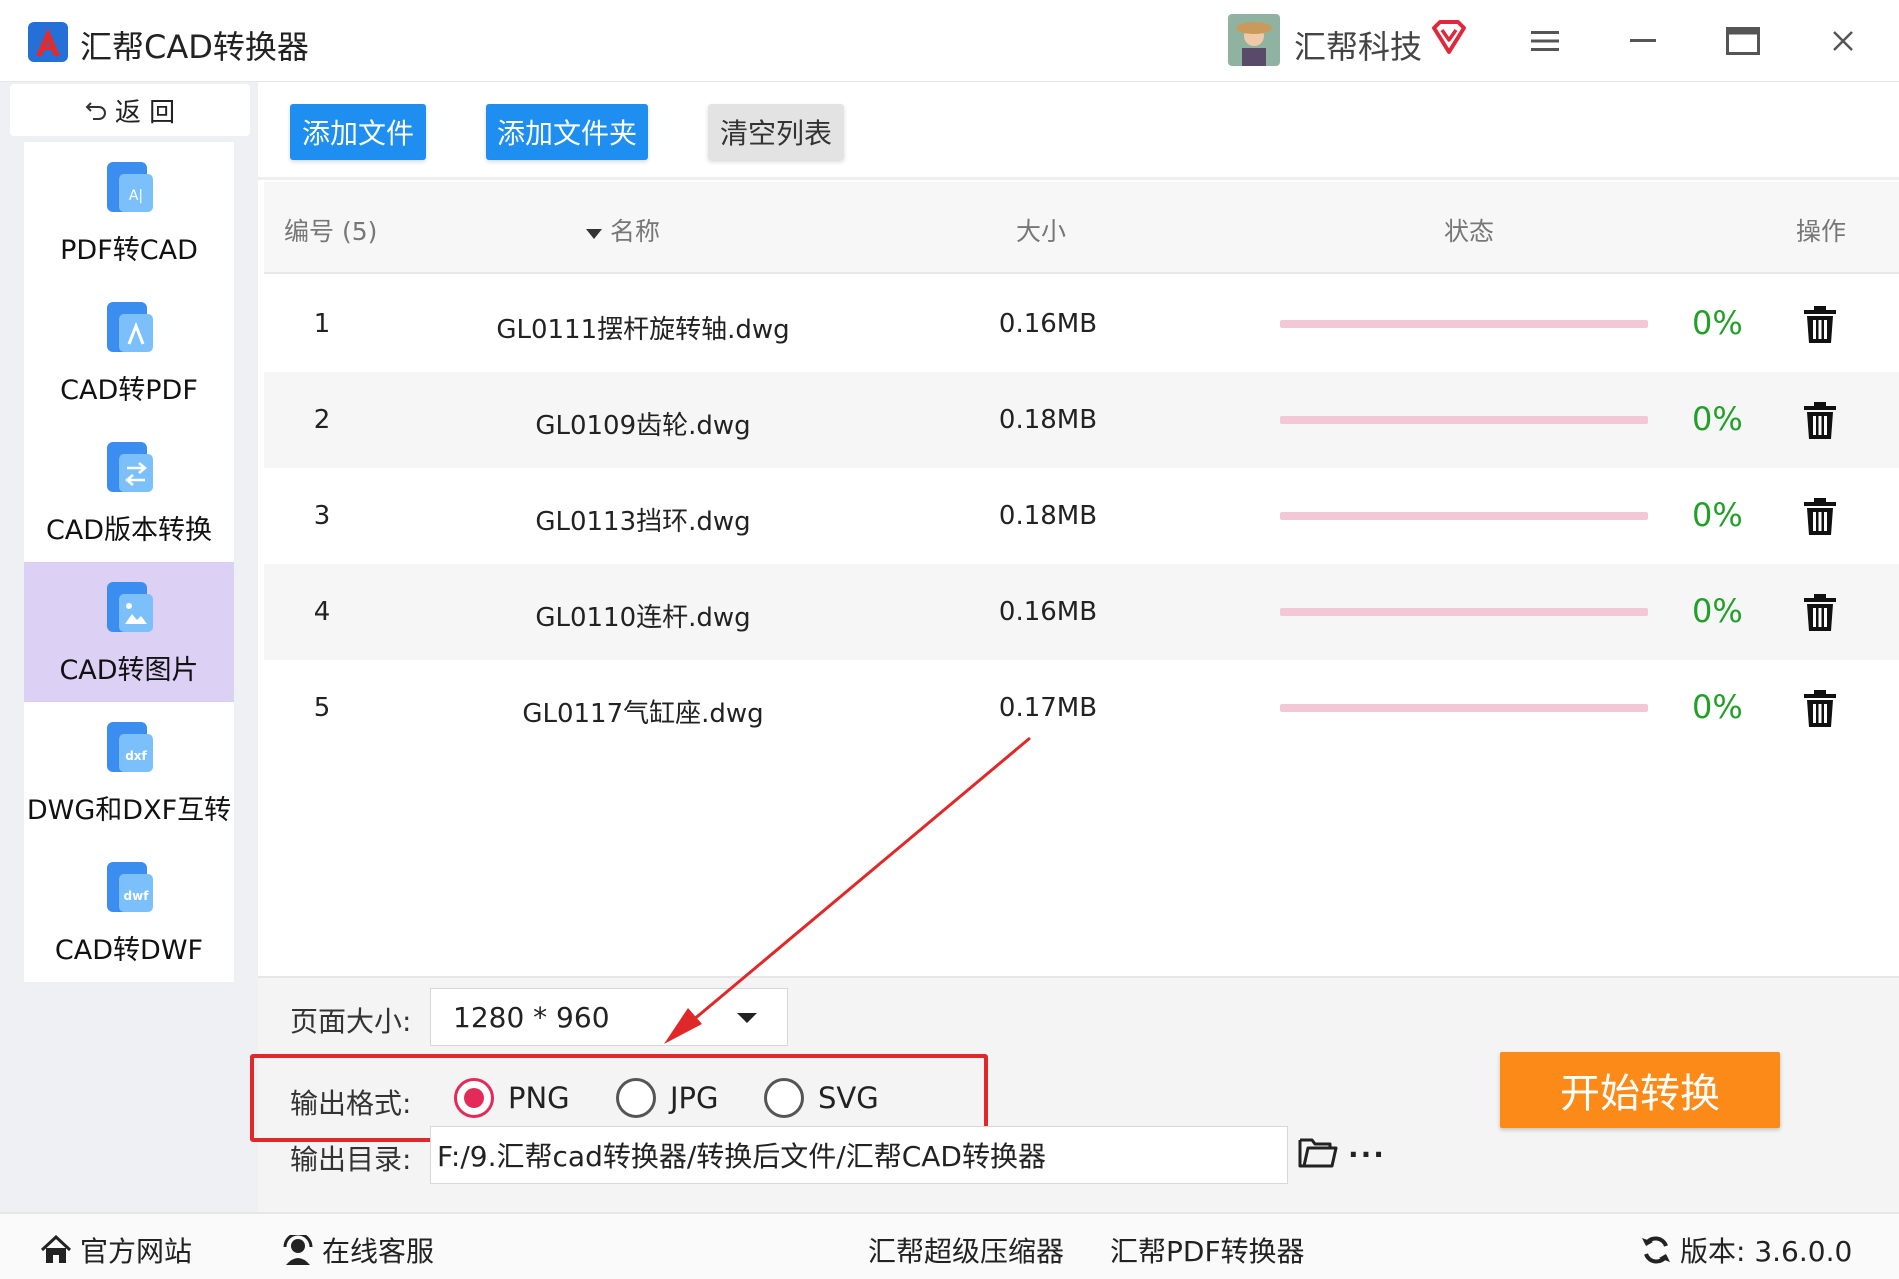  Describe the element at coordinates (1469, 231) in the screenshot. I see `column-status: 状态` at that location.